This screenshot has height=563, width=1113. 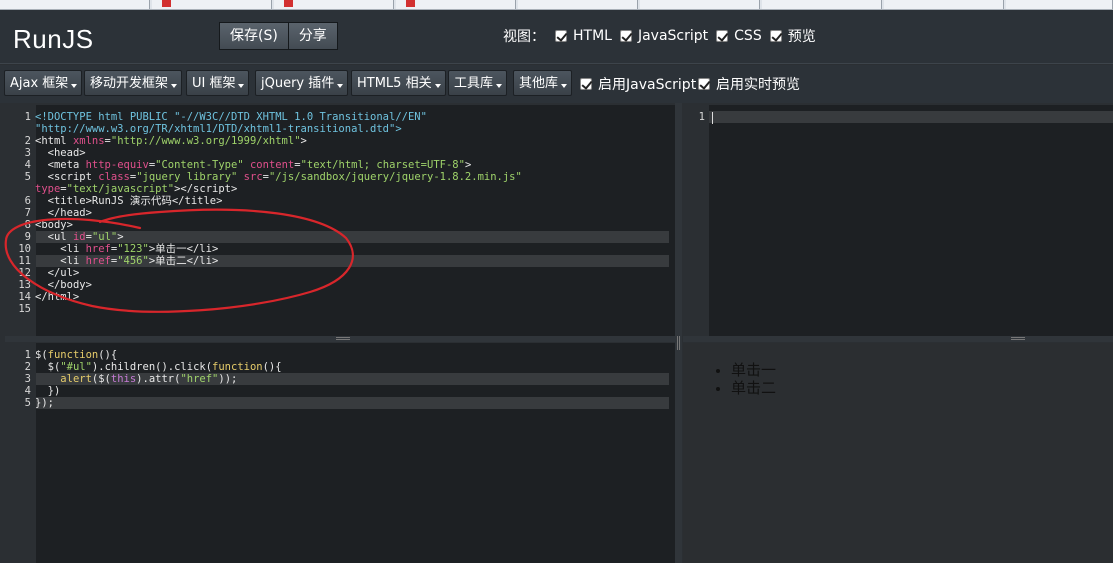 What do you see at coordinates (27, 213) in the screenshot?
I see `line-number: 7` at bounding box center [27, 213].